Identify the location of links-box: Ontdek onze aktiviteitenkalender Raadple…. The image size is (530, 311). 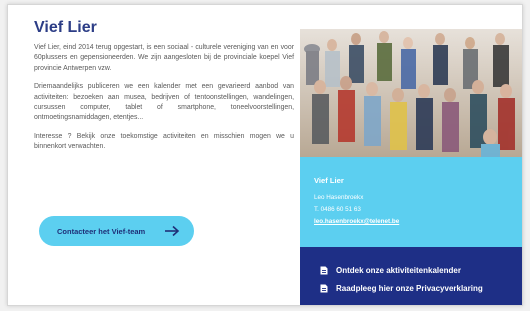
(411, 276).